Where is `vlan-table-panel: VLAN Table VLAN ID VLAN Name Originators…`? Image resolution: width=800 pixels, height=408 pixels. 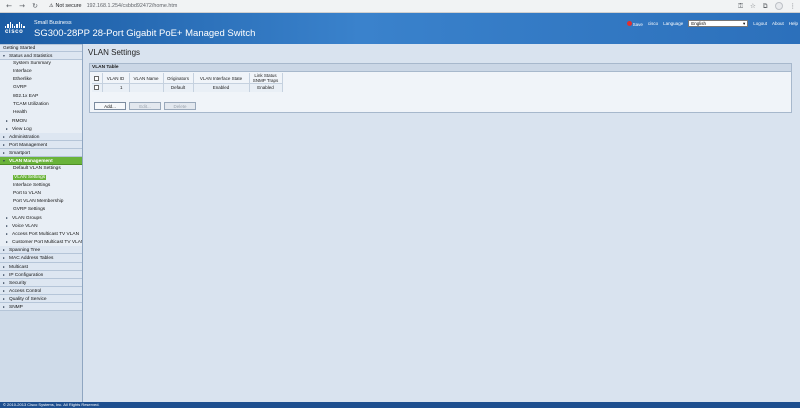 vlan-table-panel: VLAN Table VLAN ID VLAN Name Originators… is located at coordinates (440, 88).